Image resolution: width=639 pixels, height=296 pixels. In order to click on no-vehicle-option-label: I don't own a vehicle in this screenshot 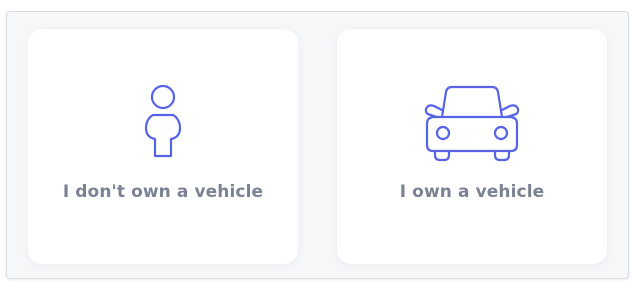, I will do `click(163, 192)`.